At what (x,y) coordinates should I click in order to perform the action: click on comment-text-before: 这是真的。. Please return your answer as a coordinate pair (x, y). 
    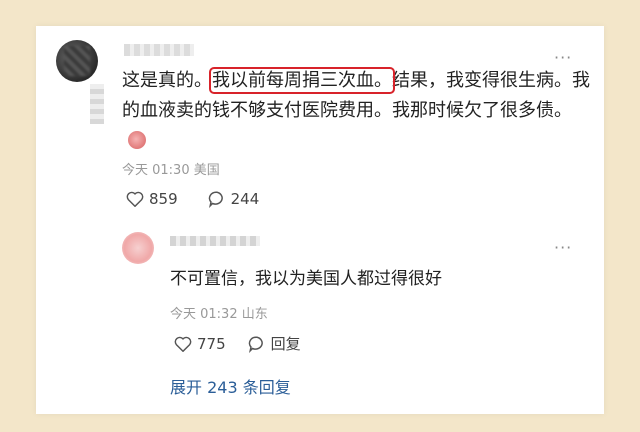
    Looking at the image, I should click on (167, 80).